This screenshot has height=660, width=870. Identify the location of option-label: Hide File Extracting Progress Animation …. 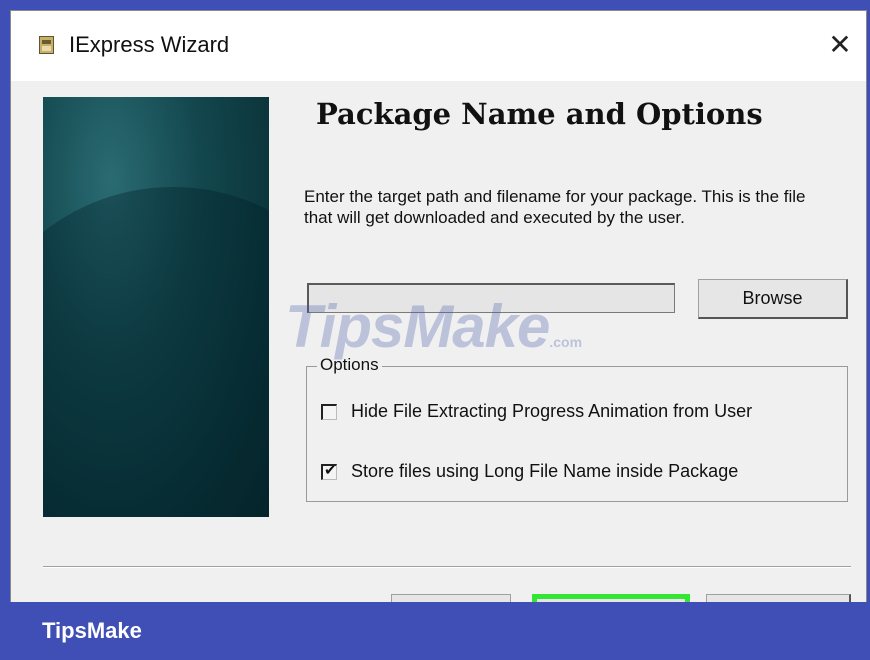
(552, 411).